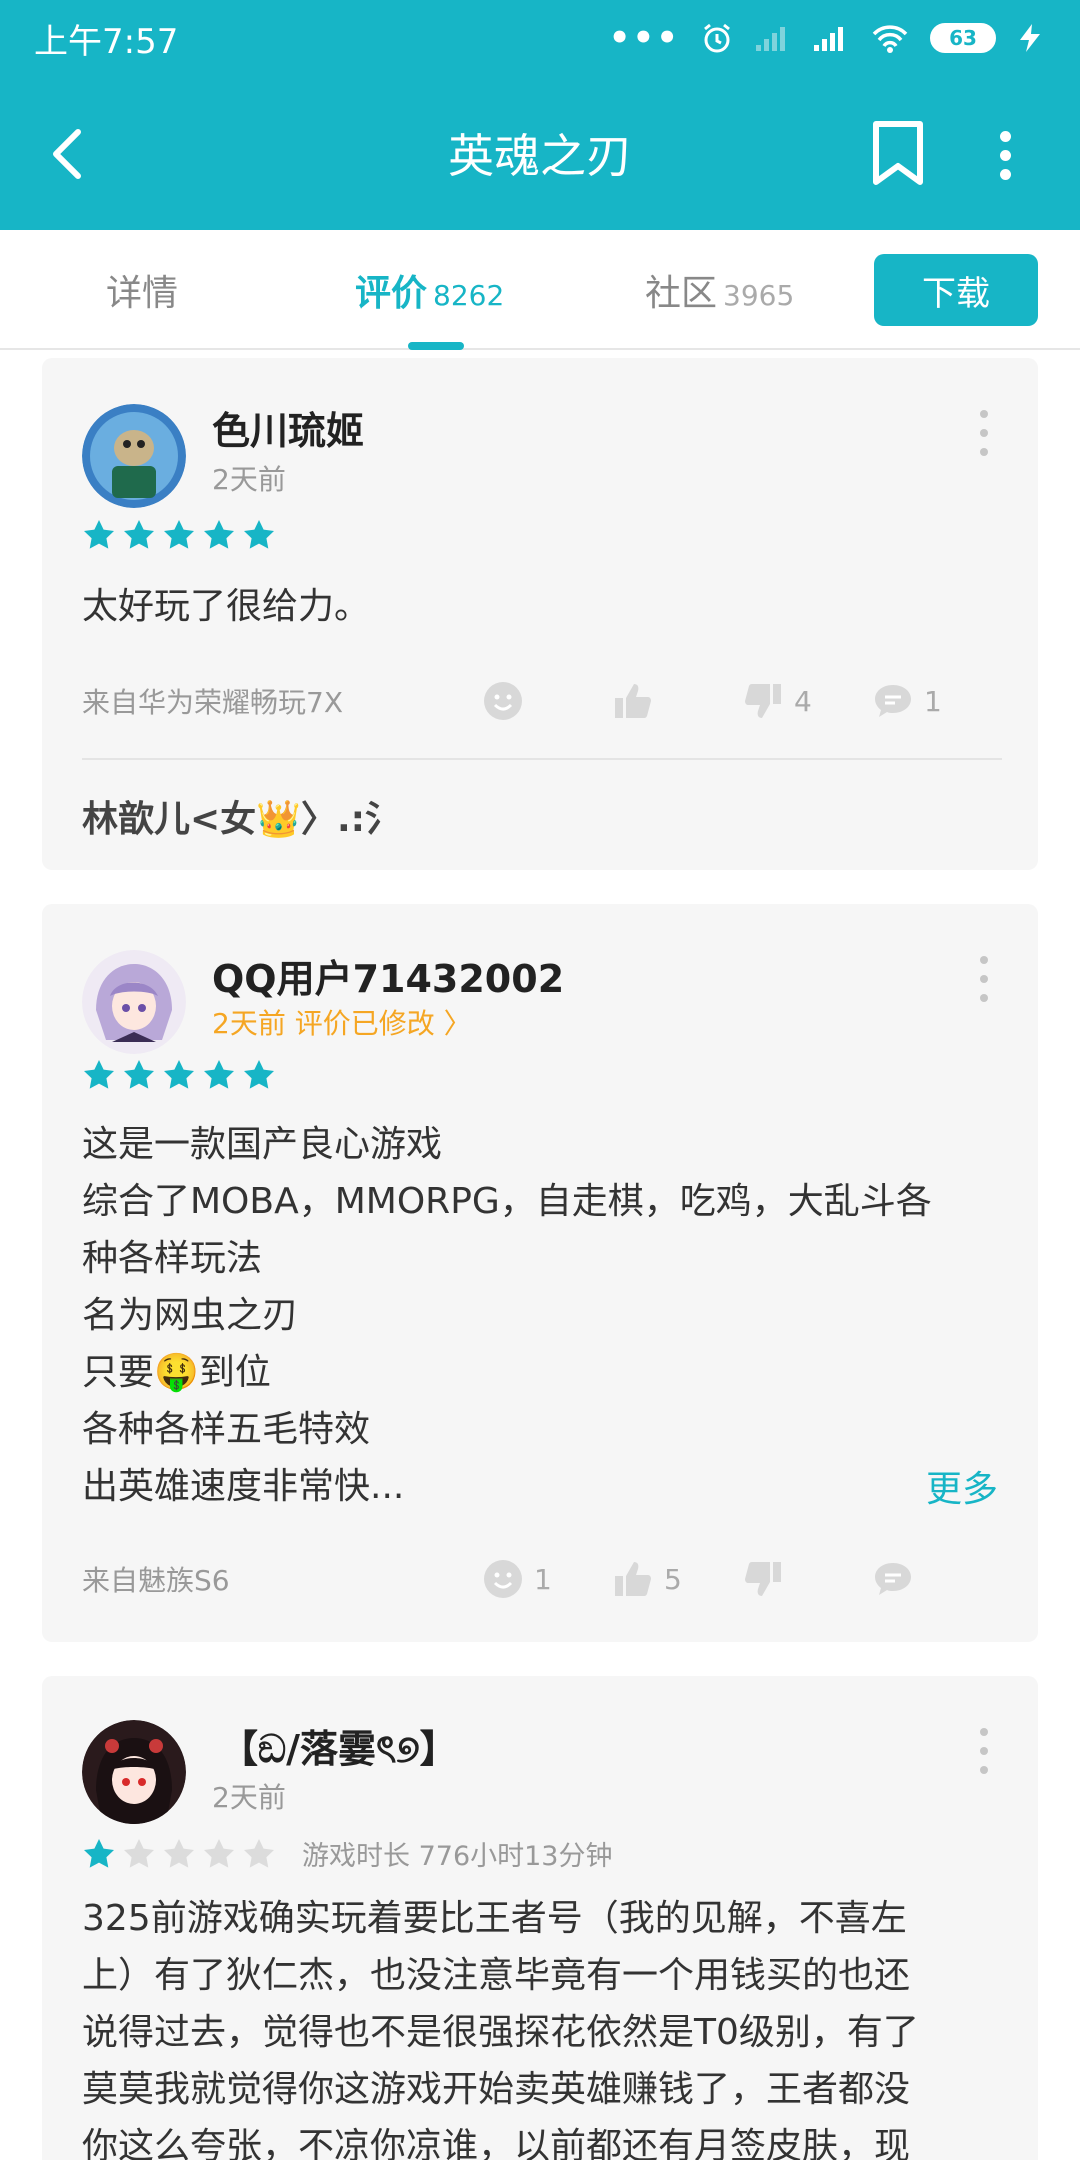 This screenshot has width=1080, height=2160. Describe the element at coordinates (828, 39) in the screenshot. I see `signal-icon` at that location.